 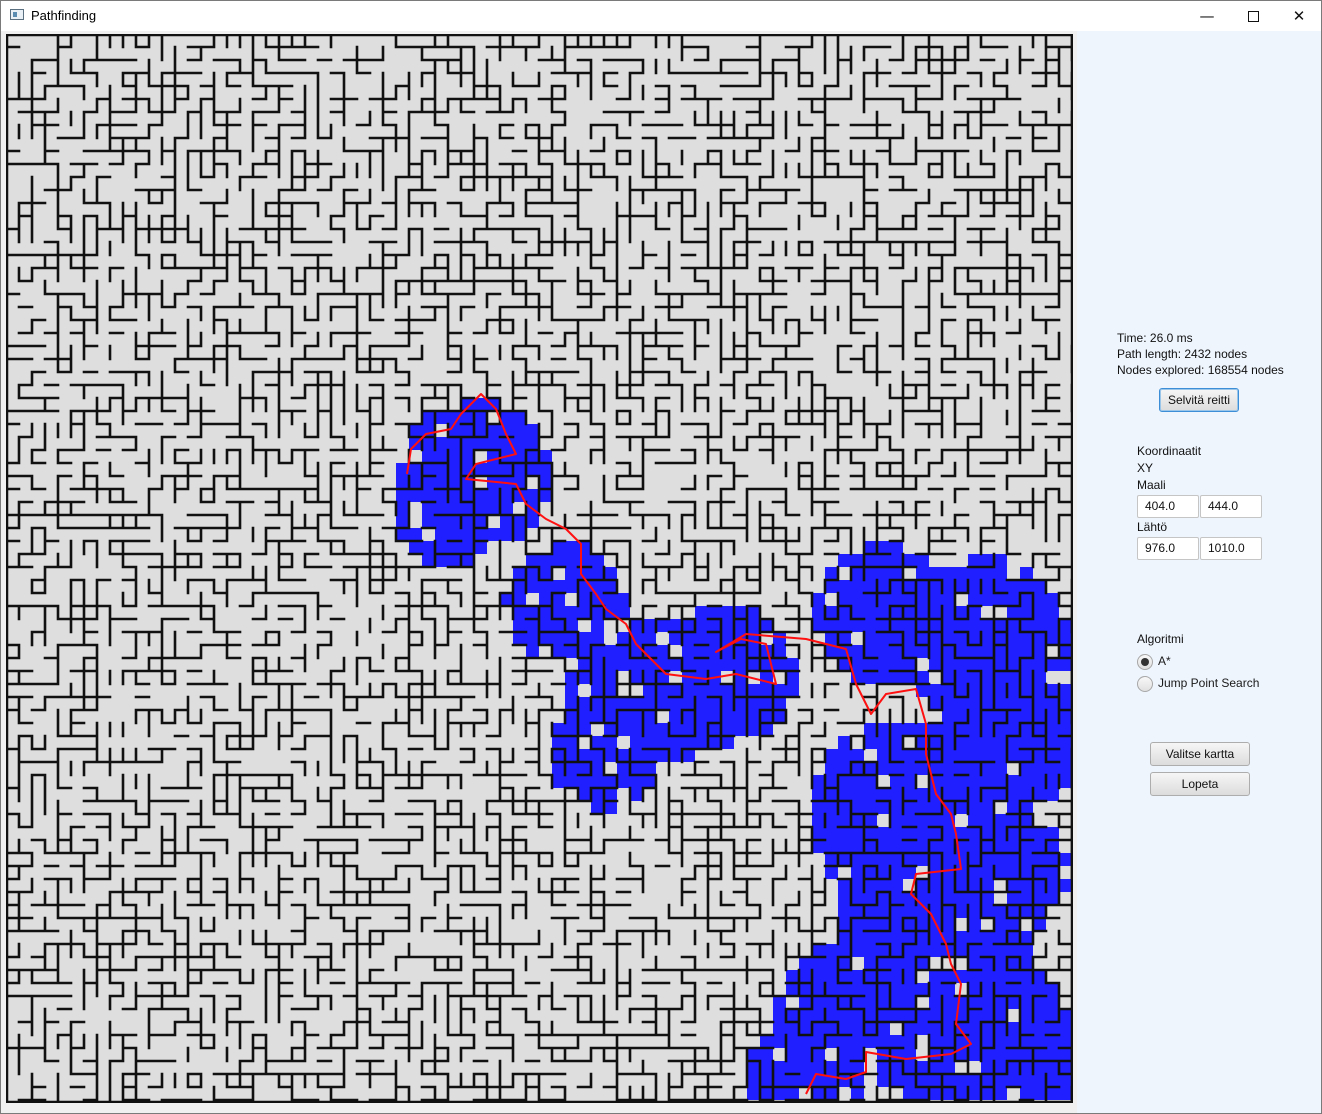 What do you see at coordinates (1168, 506) in the screenshot?
I see `goal-x-field: 404.0` at bounding box center [1168, 506].